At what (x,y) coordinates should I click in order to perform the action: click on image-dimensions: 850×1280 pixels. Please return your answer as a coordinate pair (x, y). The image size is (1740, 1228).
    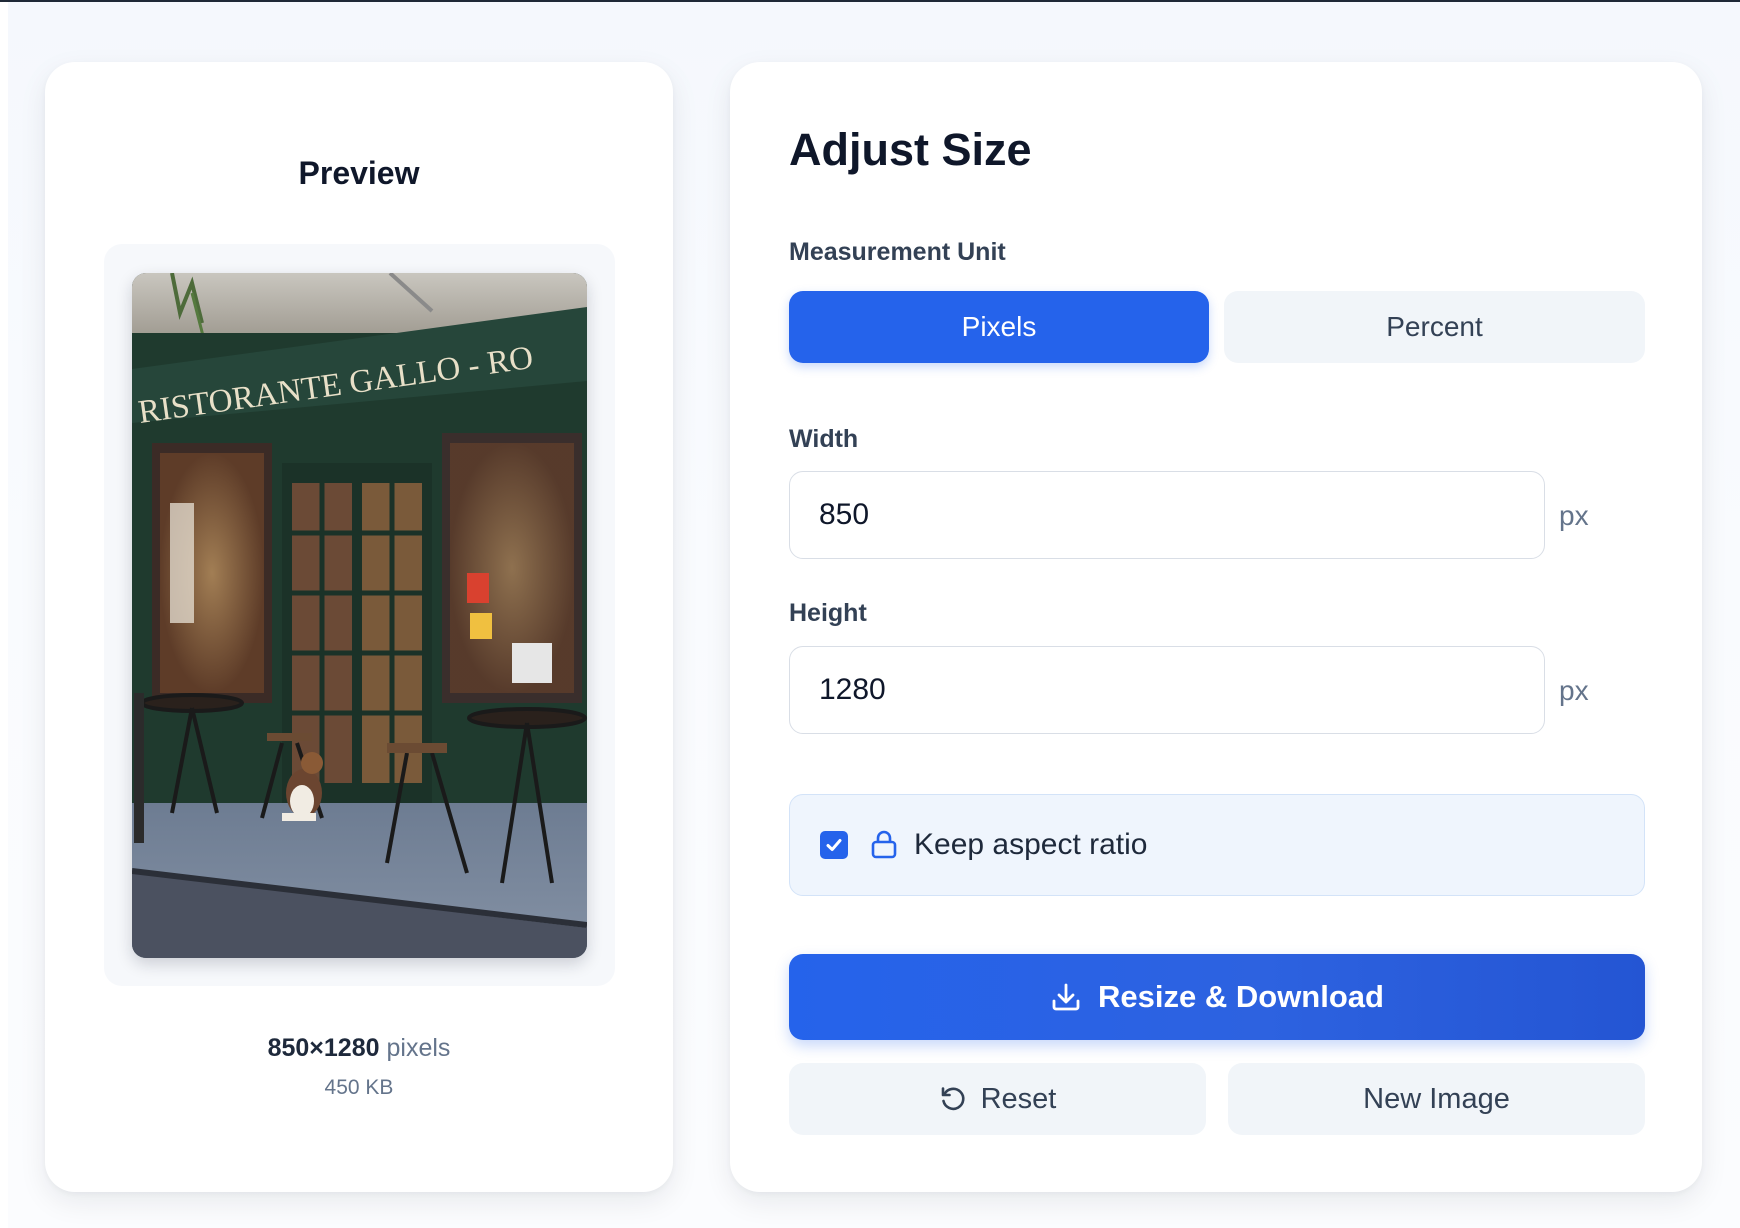
    Looking at the image, I should click on (359, 1048).